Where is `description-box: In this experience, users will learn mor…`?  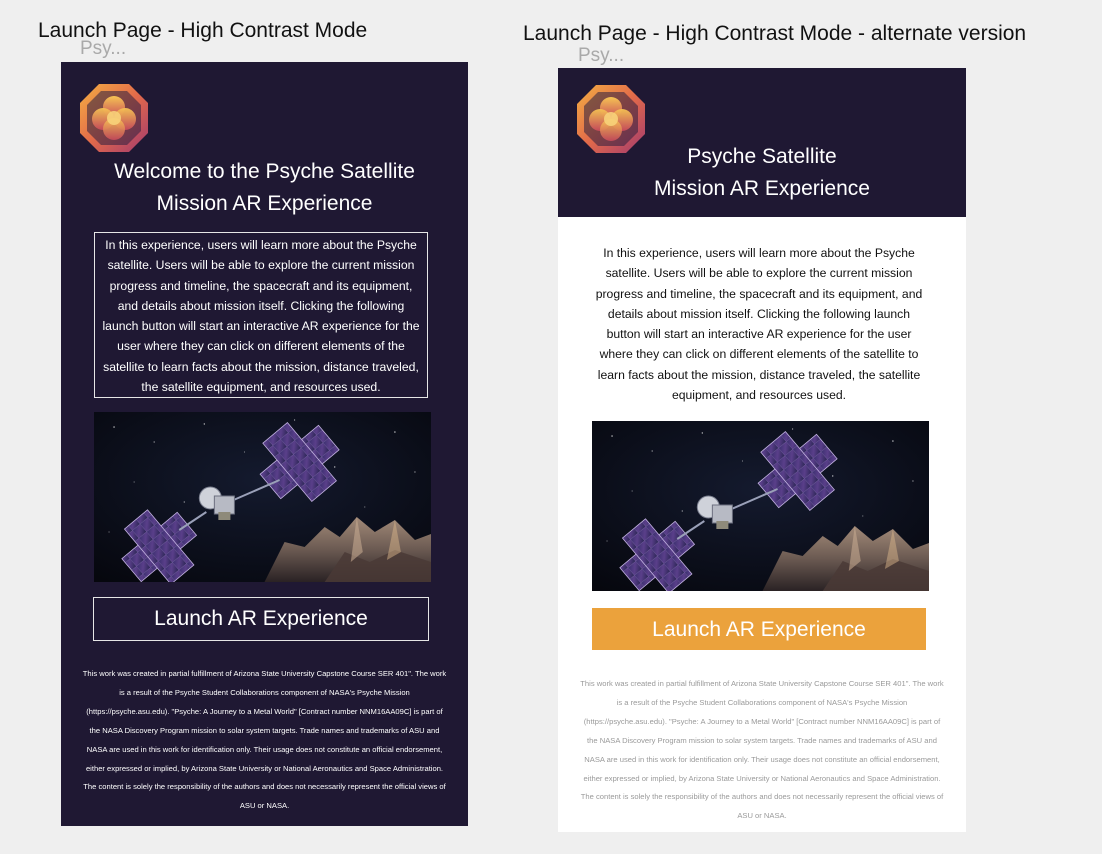
description-box: In this experience, users will learn mor… is located at coordinates (261, 315).